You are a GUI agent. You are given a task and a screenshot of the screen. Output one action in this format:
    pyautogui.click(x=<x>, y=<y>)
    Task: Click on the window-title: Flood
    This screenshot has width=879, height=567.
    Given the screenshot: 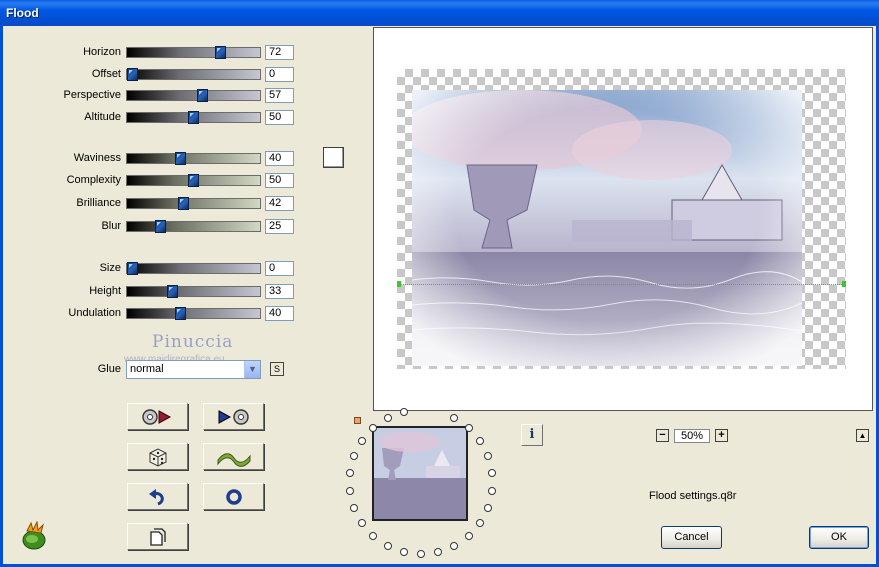 What is the action you would take?
    pyautogui.click(x=22, y=13)
    